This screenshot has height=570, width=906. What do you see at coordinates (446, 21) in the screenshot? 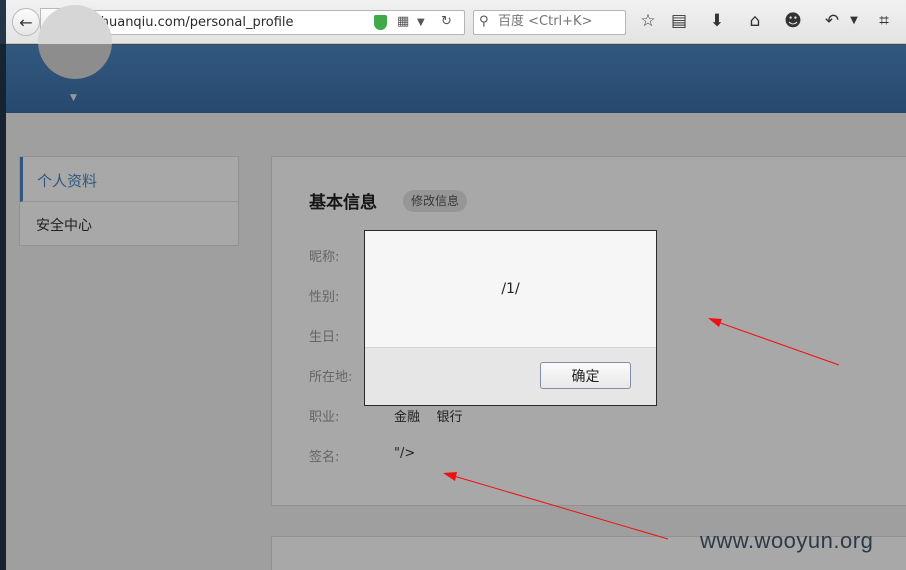
I see `reload-icon: ↻` at bounding box center [446, 21].